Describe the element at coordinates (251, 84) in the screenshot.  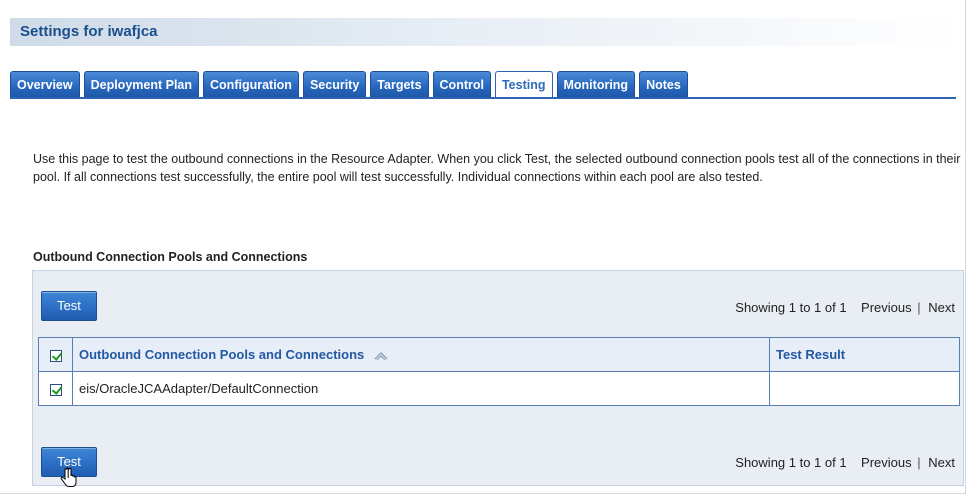
I see `tab-configuration: Configuration` at that location.